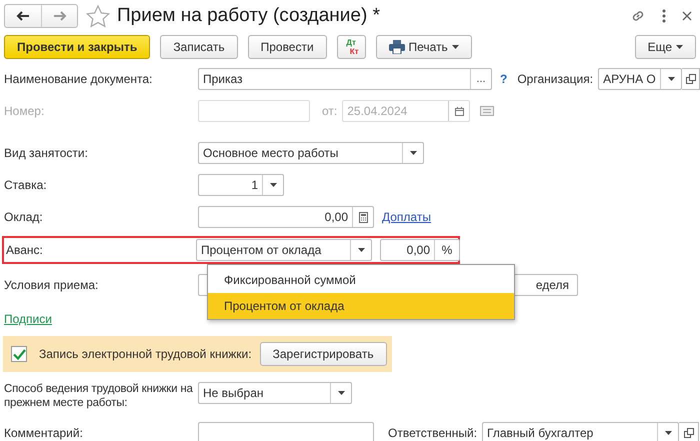 Image resolution: width=700 pixels, height=441 pixels. I want to click on star-icon, so click(98, 16).